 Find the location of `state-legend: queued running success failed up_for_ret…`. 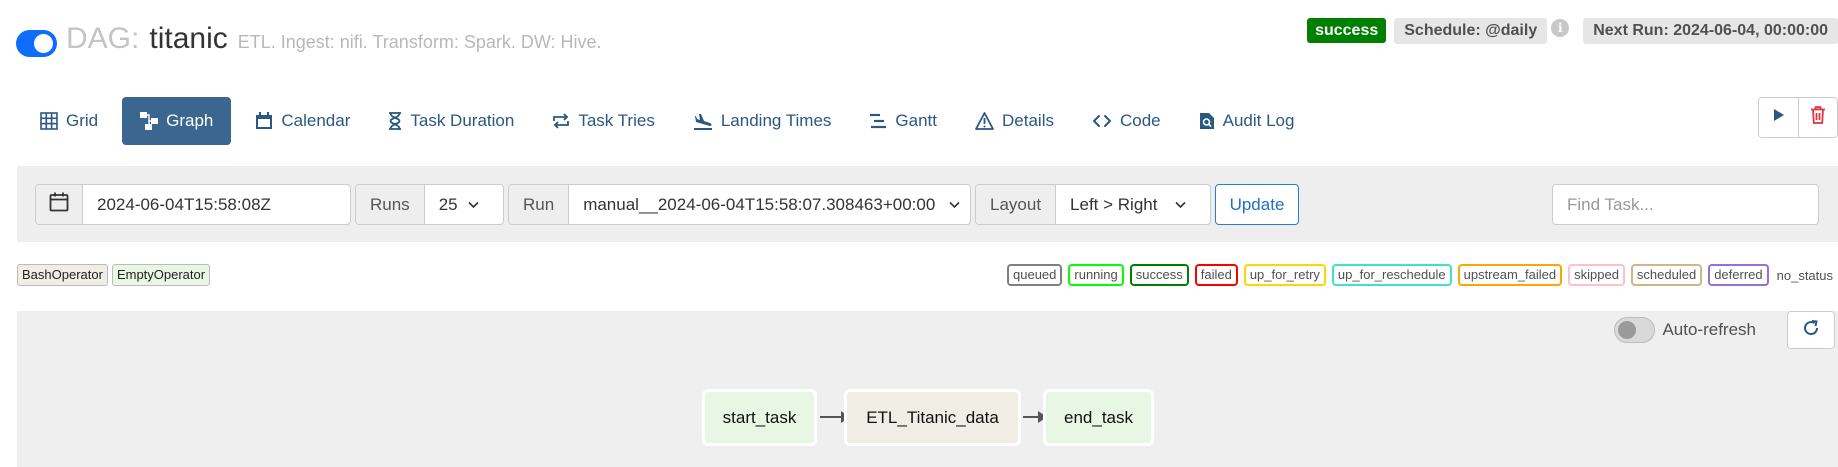

state-legend: queued running success failed up_for_ret… is located at coordinates (1421, 275).